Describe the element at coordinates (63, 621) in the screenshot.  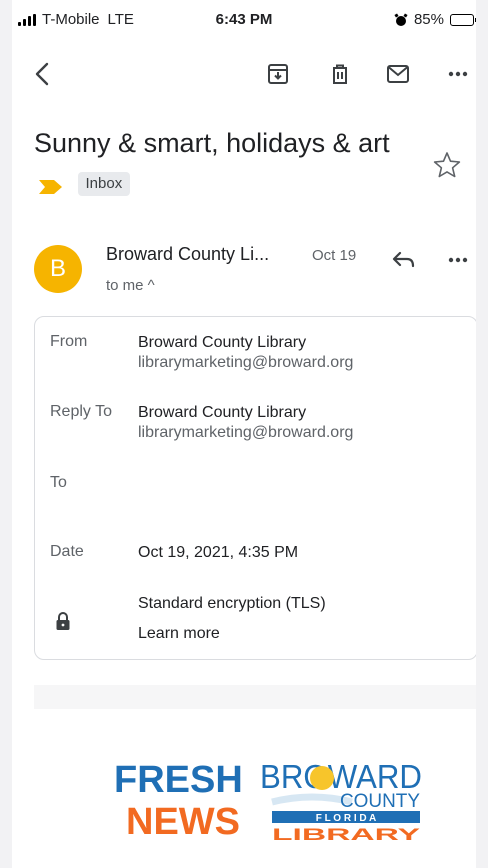
I see `lock-icon` at that location.